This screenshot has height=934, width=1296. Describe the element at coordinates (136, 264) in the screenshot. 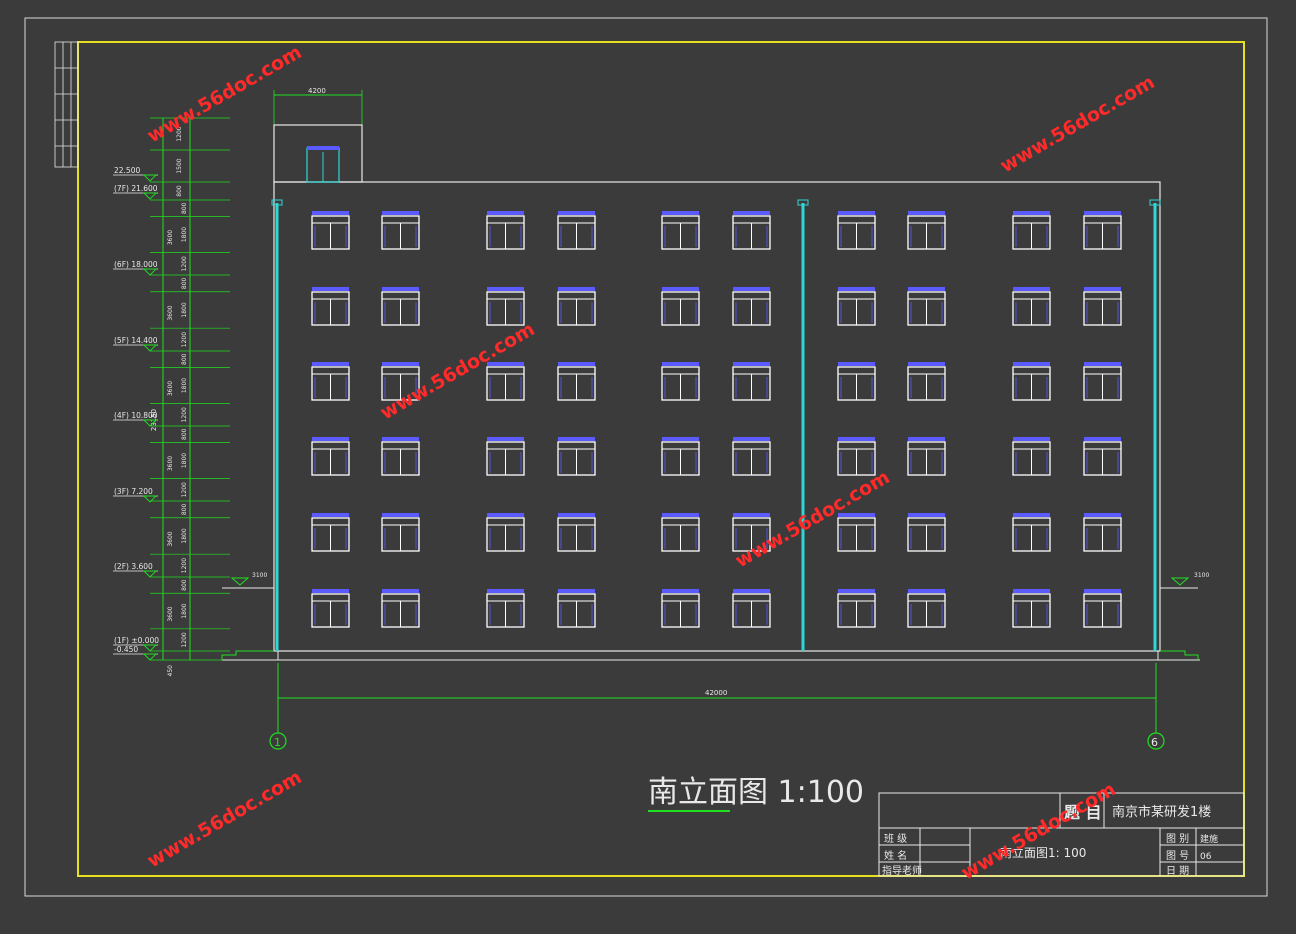

I see `level-label: (6F) 18.000` at that location.